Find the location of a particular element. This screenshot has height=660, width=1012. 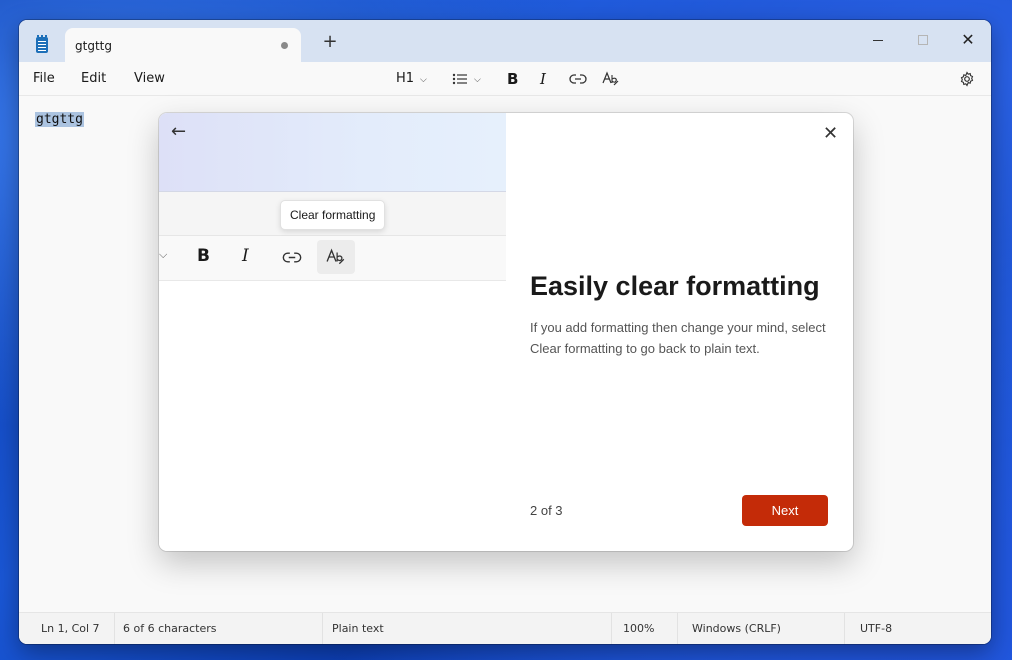

tab-title: gtgttg is located at coordinates (93, 46).